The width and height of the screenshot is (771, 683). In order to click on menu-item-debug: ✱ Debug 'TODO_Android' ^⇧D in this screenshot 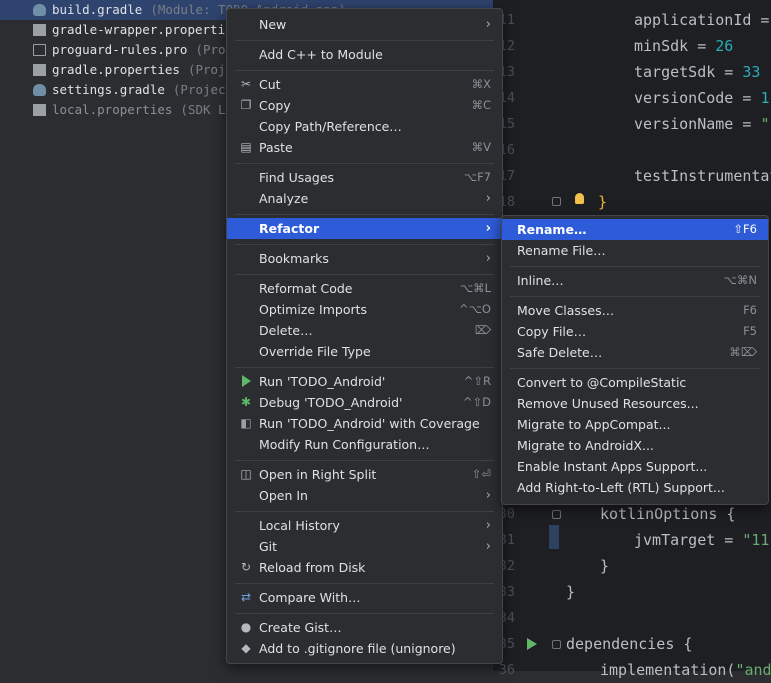, I will do `click(364, 402)`.